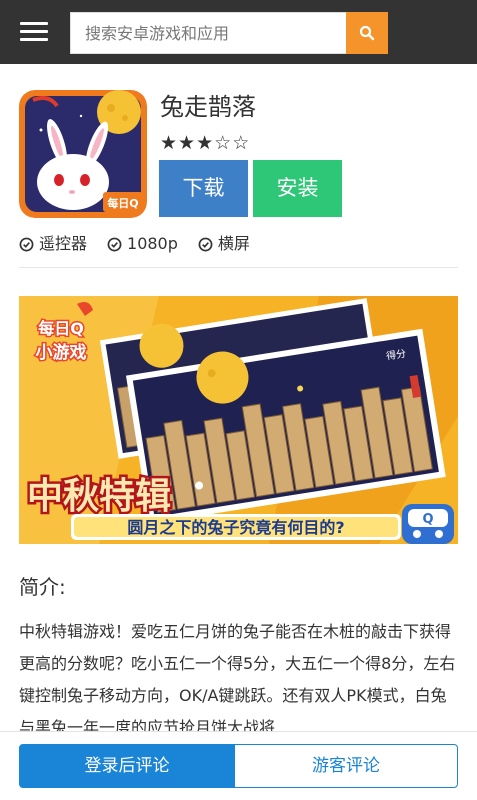 This screenshot has width=477, height=800. I want to click on feature-orientation: 横屏, so click(224, 244).